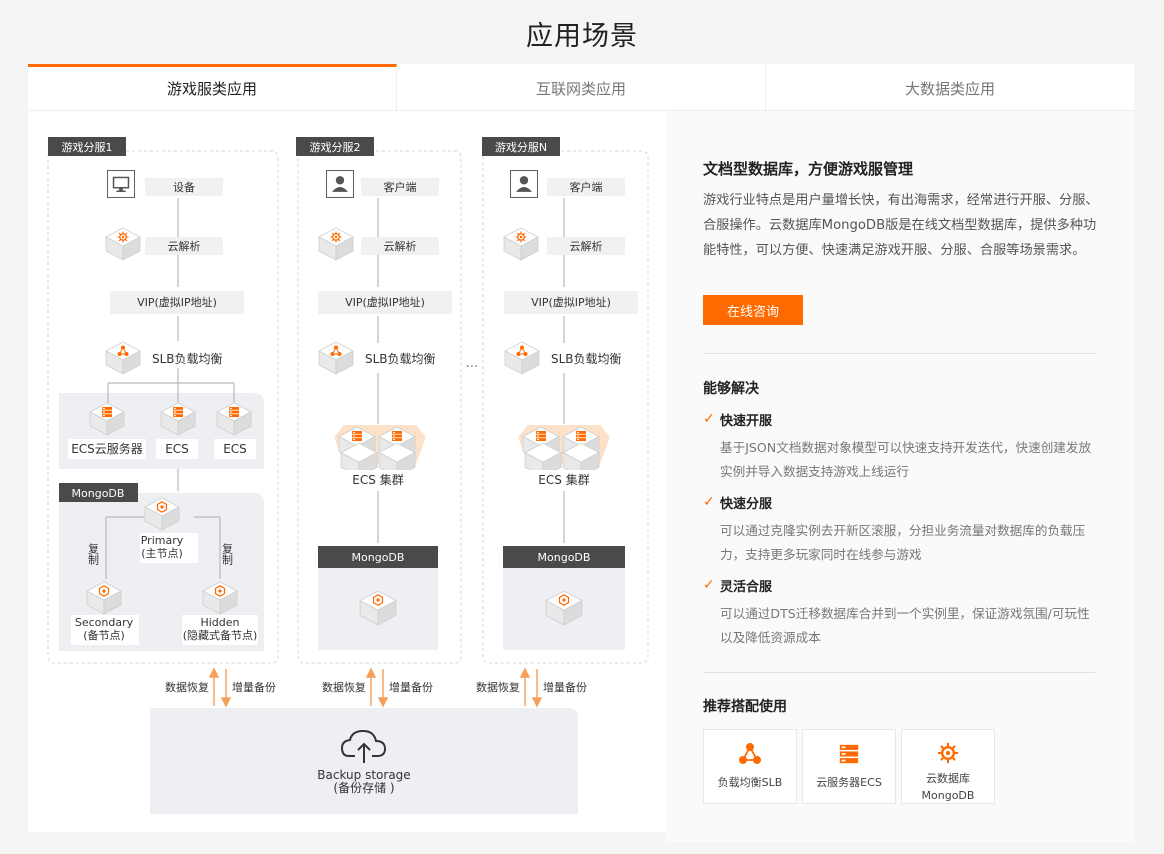  I want to click on feature-title: 快速开服, so click(746, 421).